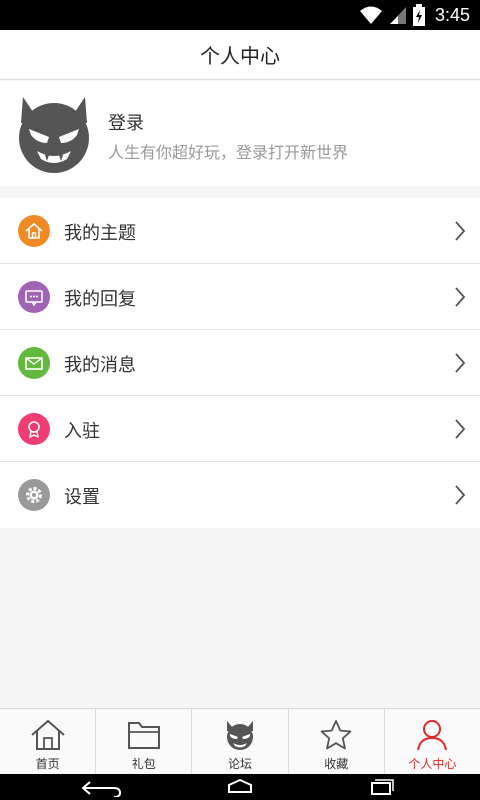 The width and height of the screenshot is (480, 800). I want to click on tab-label: 个人中心, so click(432, 764).